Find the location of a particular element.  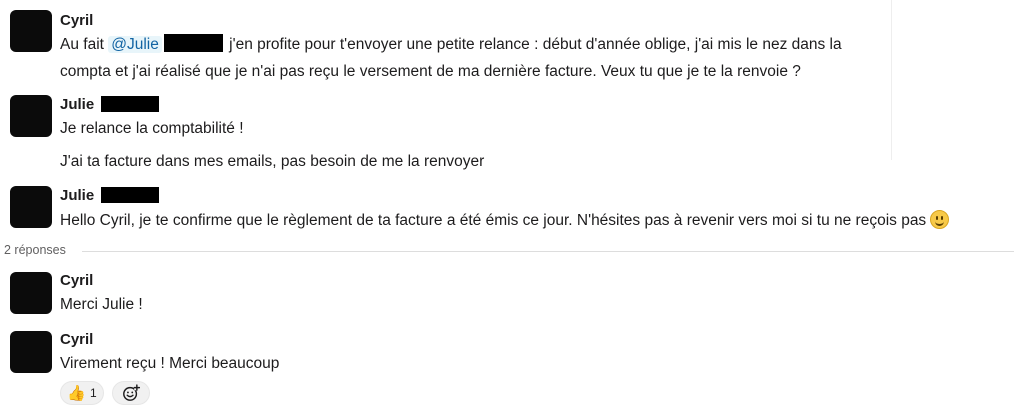

message-text-pre: Au fait is located at coordinates (84, 44).